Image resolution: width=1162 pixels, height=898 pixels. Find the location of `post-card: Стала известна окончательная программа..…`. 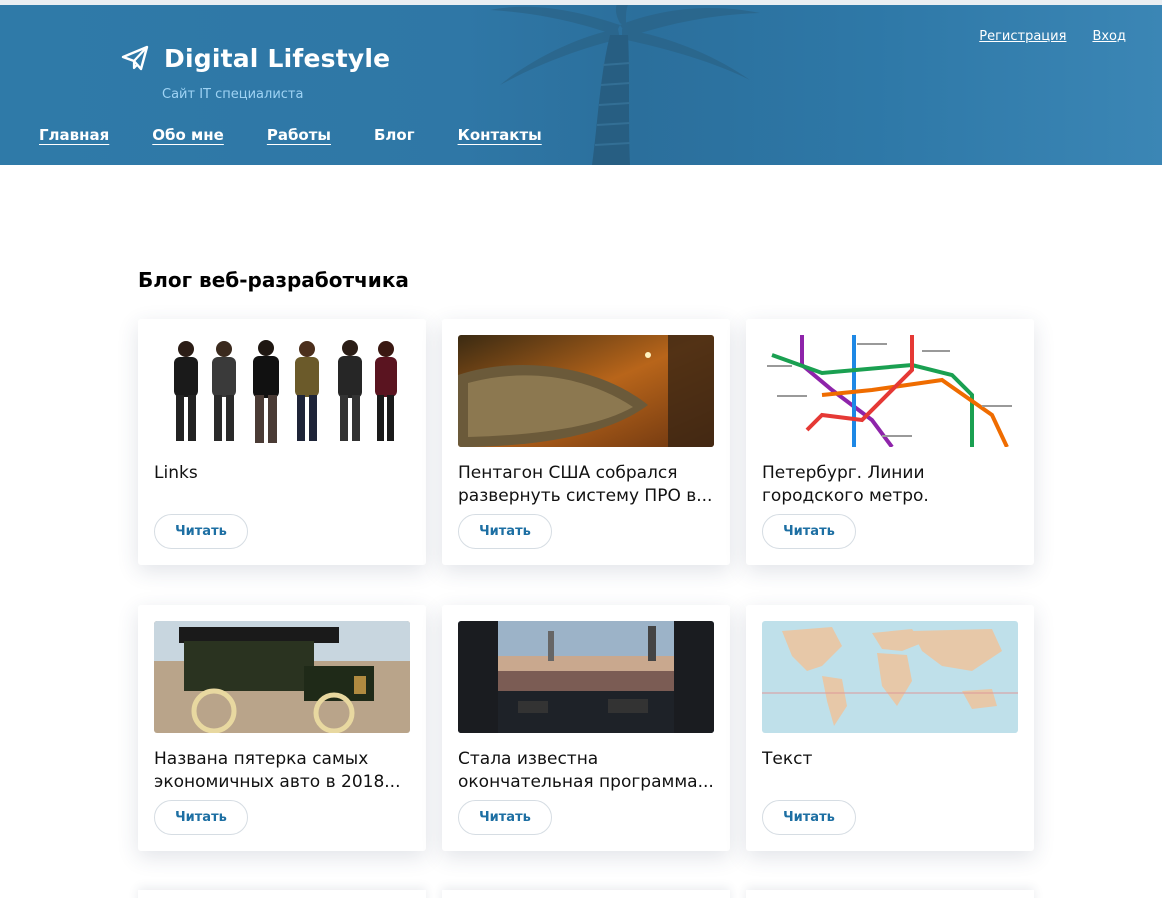

post-card: Стала известна окончательная программа..… is located at coordinates (586, 728).